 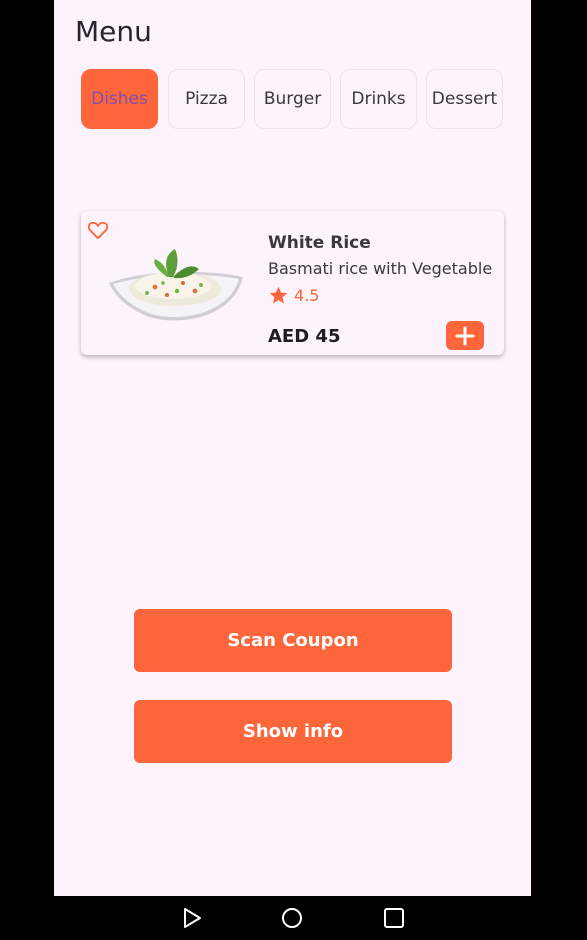 I want to click on tab-drinks: Drinks, so click(x=378, y=99).